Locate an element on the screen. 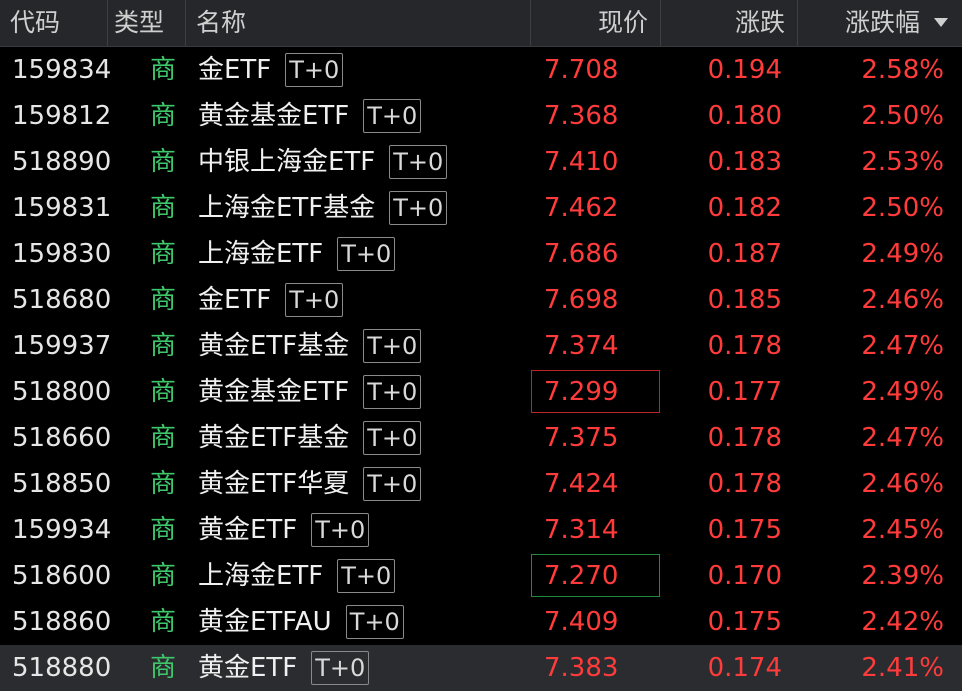 The width and height of the screenshot is (962, 691). table-header: 代码 类型 名称 现价 涨跌 涨跌幅 is located at coordinates (481, 23).